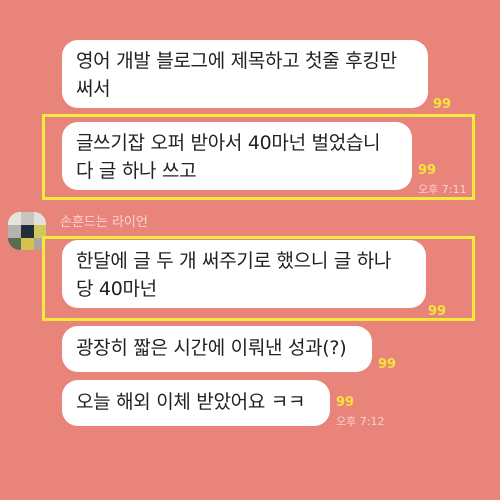 The height and width of the screenshot is (500, 500). I want to click on message-text: 글쓰기잡 오퍼 받아서 40마넌 벌었습니, so click(228, 143).